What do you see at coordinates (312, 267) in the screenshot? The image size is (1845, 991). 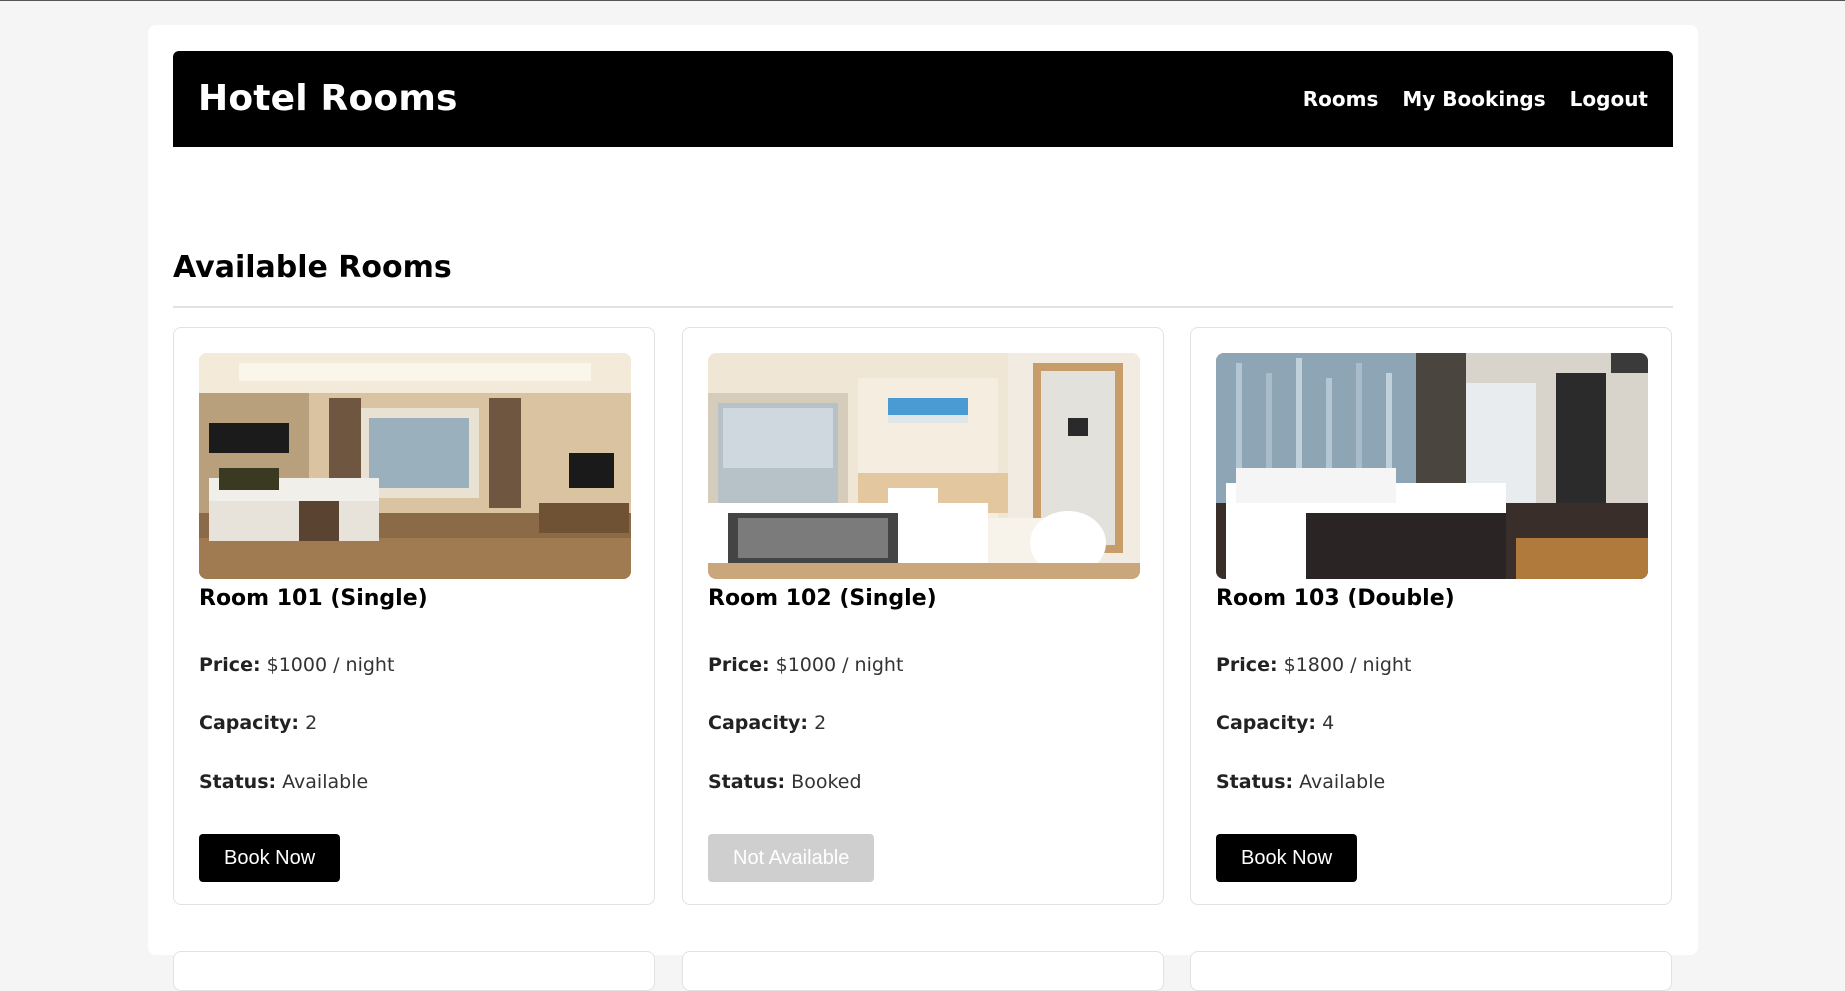 I see `page-title: Available Rooms` at bounding box center [312, 267].